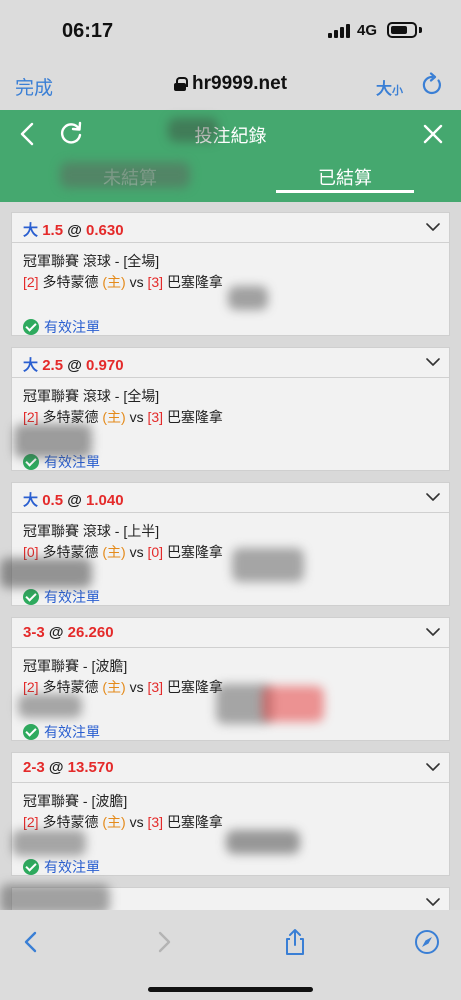 The image size is (461, 1000). What do you see at coordinates (75, 801) in the screenshot?
I see `bet-league: 冠軍聯賽 - [波膽]` at bounding box center [75, 801].